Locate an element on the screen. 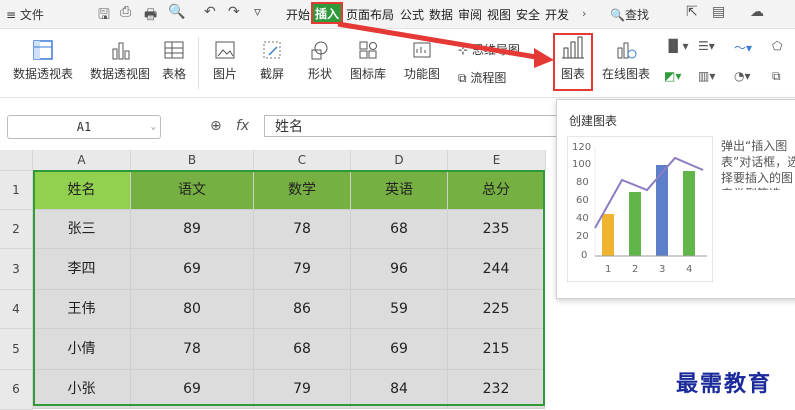 The height and width of the screenshot is (410, 795). y-tick: 0 is located at coordinates (584, 255).